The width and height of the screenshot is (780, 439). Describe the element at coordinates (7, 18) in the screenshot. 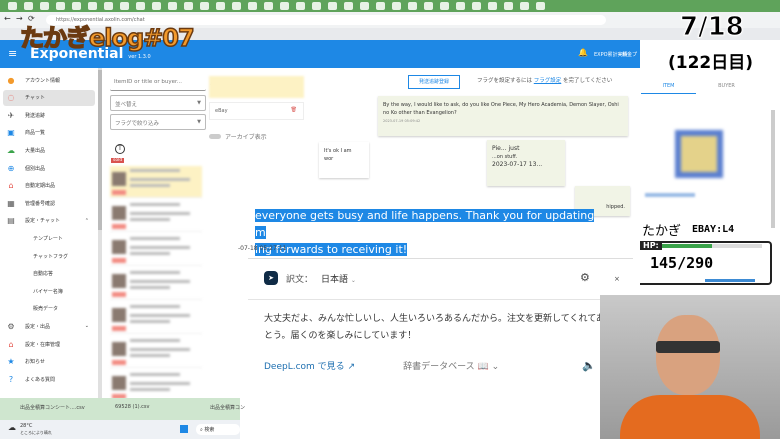

I see `back-icon: ←` at that location.